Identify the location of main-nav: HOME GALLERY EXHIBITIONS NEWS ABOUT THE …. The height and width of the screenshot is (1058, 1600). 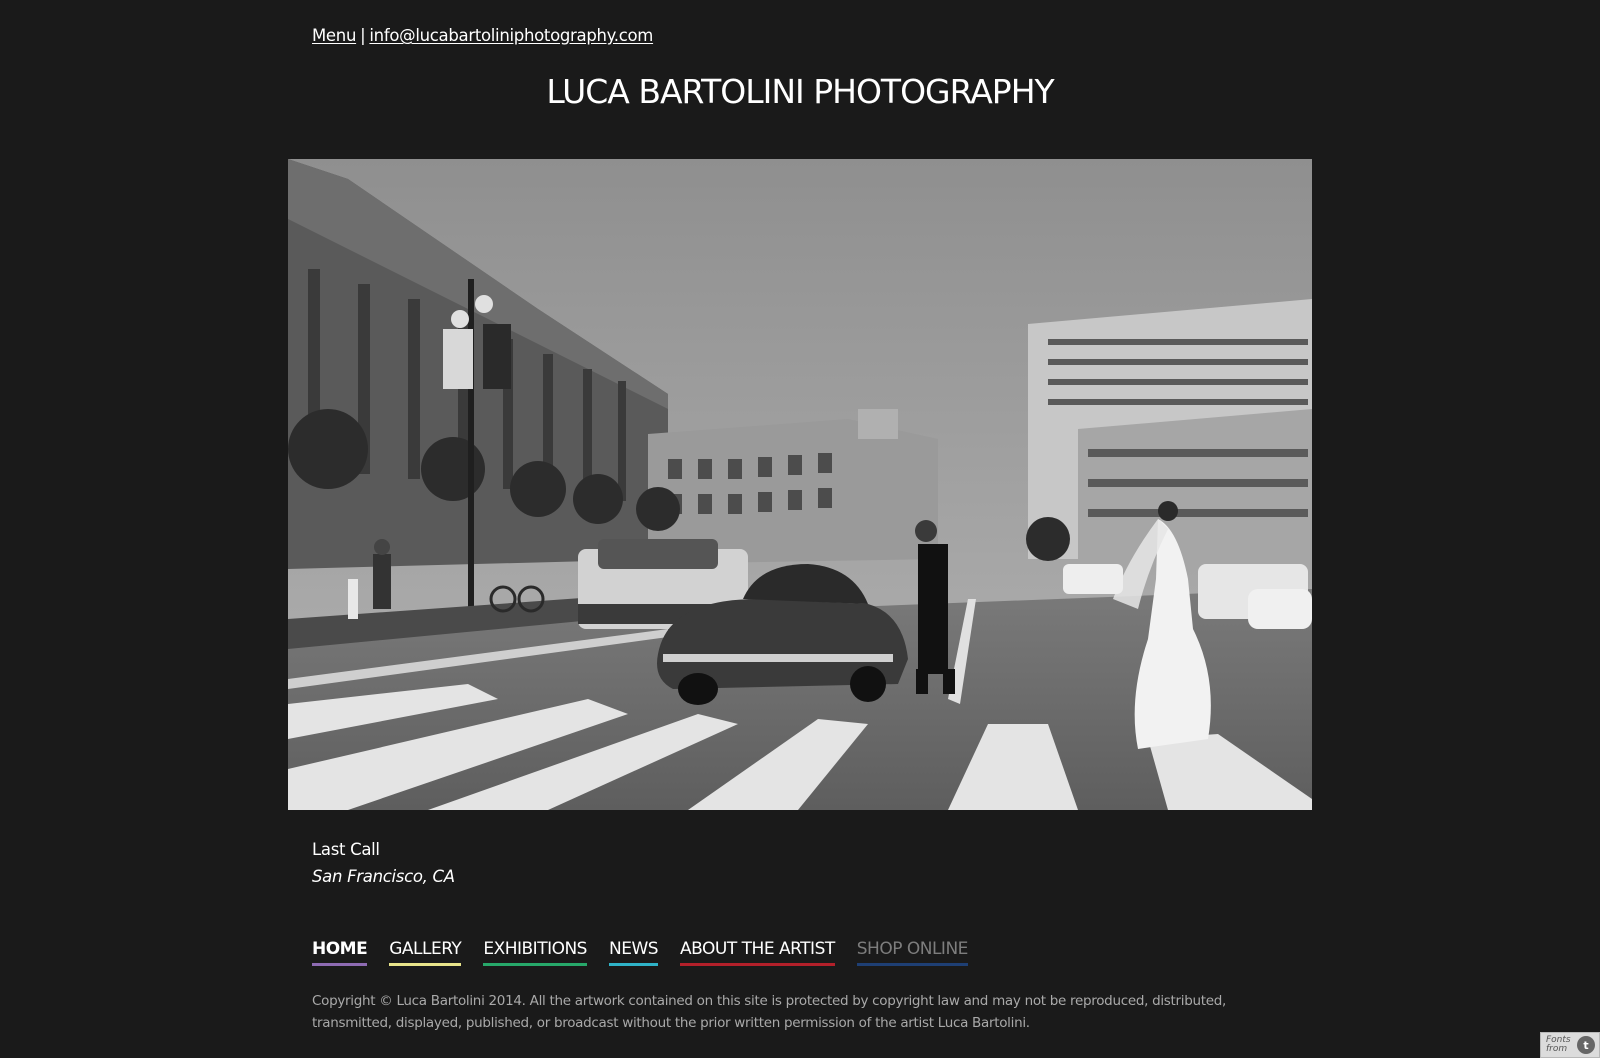
(651, 952).